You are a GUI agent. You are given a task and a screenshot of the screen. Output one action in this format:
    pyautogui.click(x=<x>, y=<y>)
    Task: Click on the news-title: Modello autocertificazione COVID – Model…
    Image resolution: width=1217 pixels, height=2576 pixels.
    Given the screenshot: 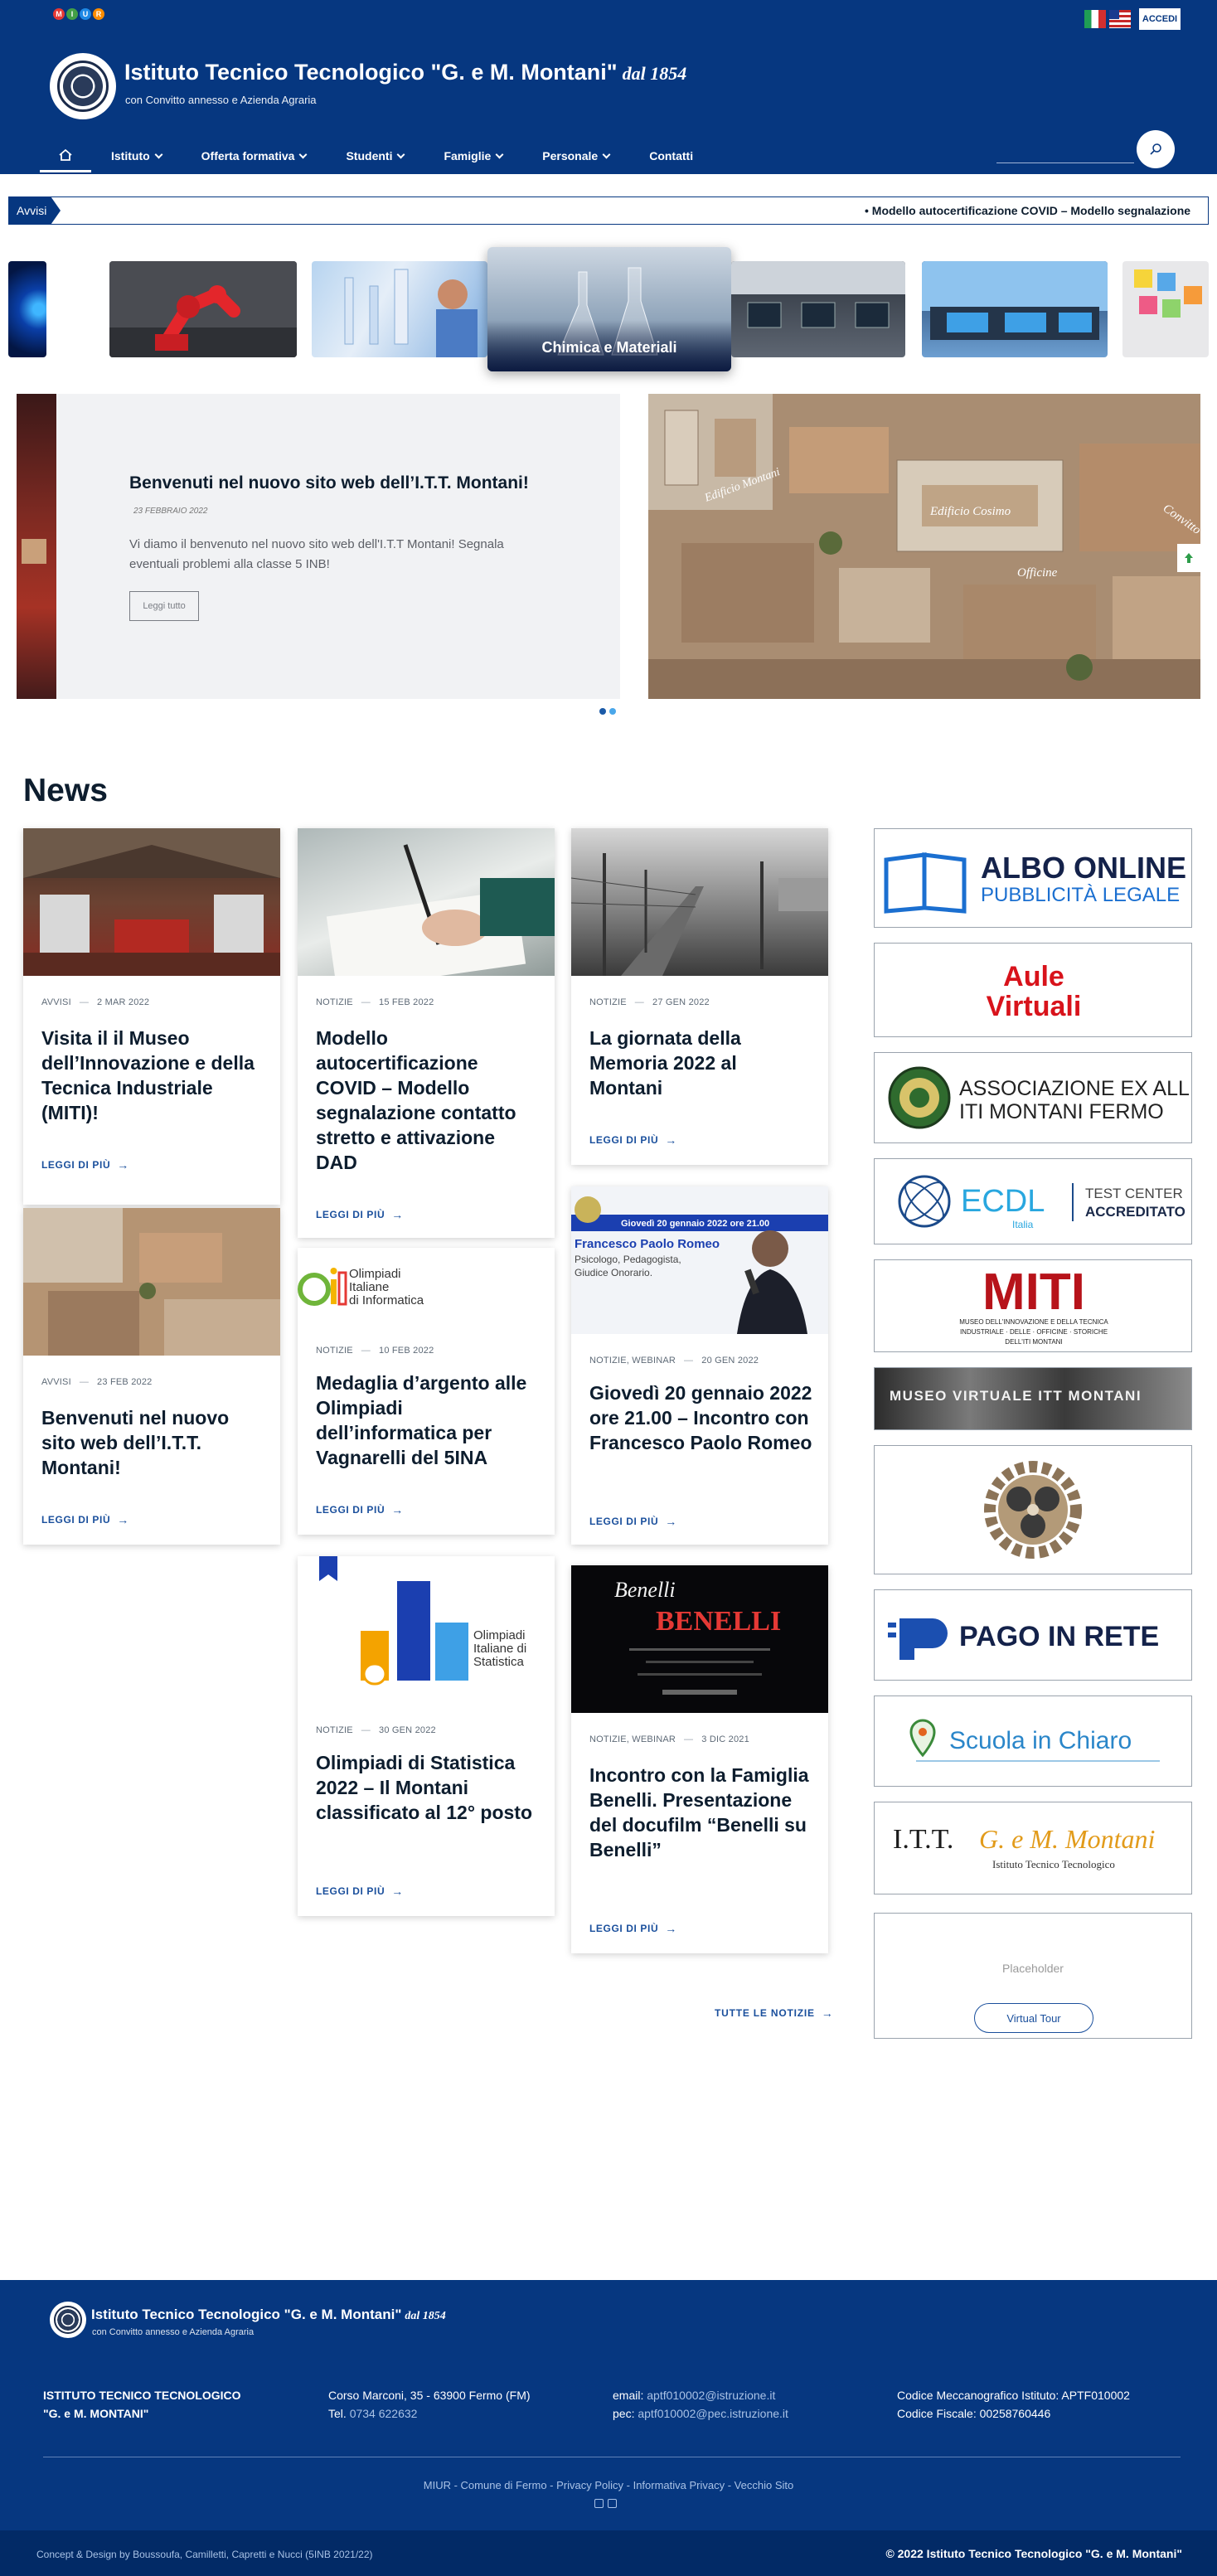 What is the action you would take?
    pyautogui.click(x=428, y=1100)
    